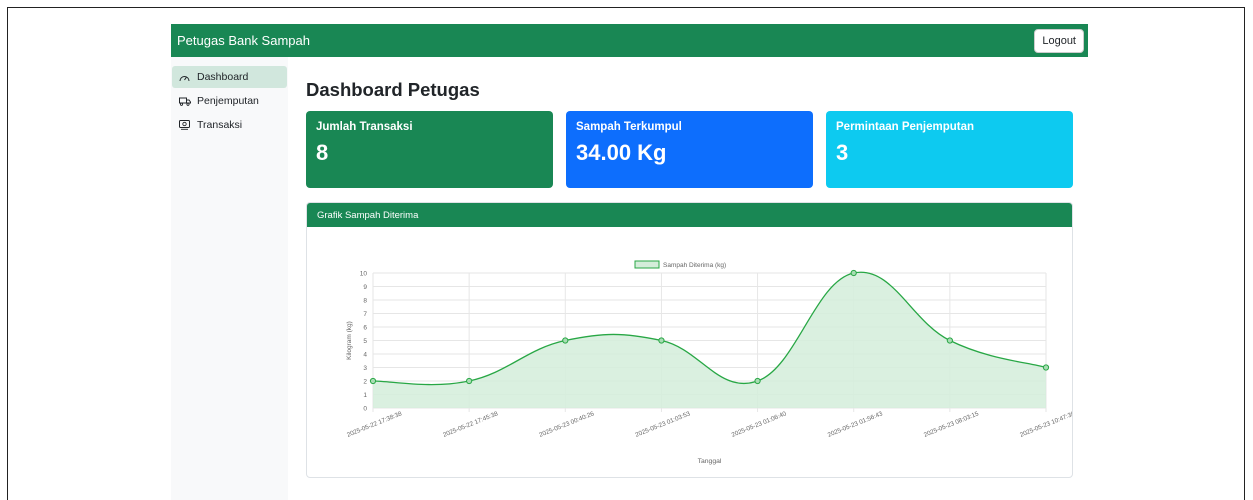 The width and height of the screenshot is (1253, 500). Describe the element at coordinates (759, 424) in the screenshot. I see `x-tick-label: 2025-05-23 01:06:40` at that location.